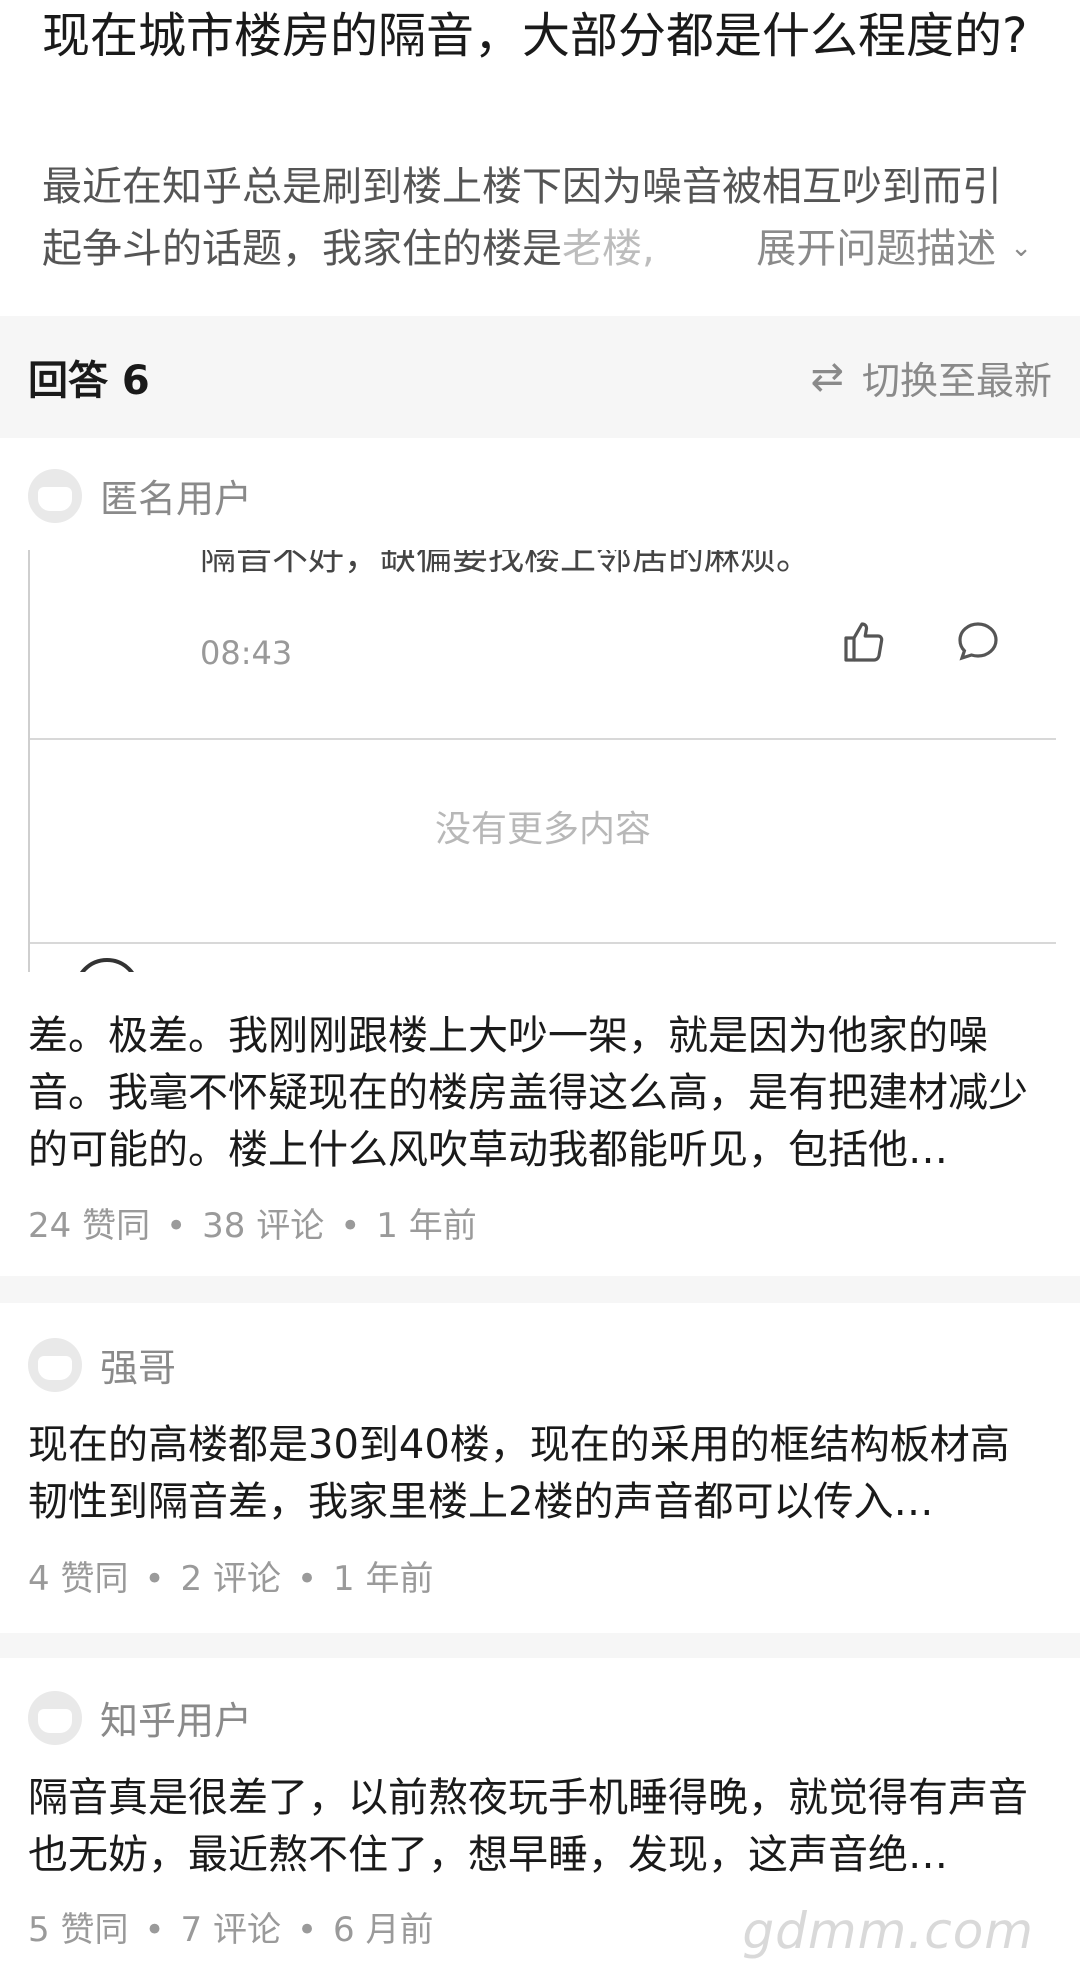 Image resolution: width=1080 pixels, height=1986 pixels. Describe the element at coordinates (540, 377) in the screenshot. I see `answers-header: 回答 6 ⇄ 切换至最新` at that location.